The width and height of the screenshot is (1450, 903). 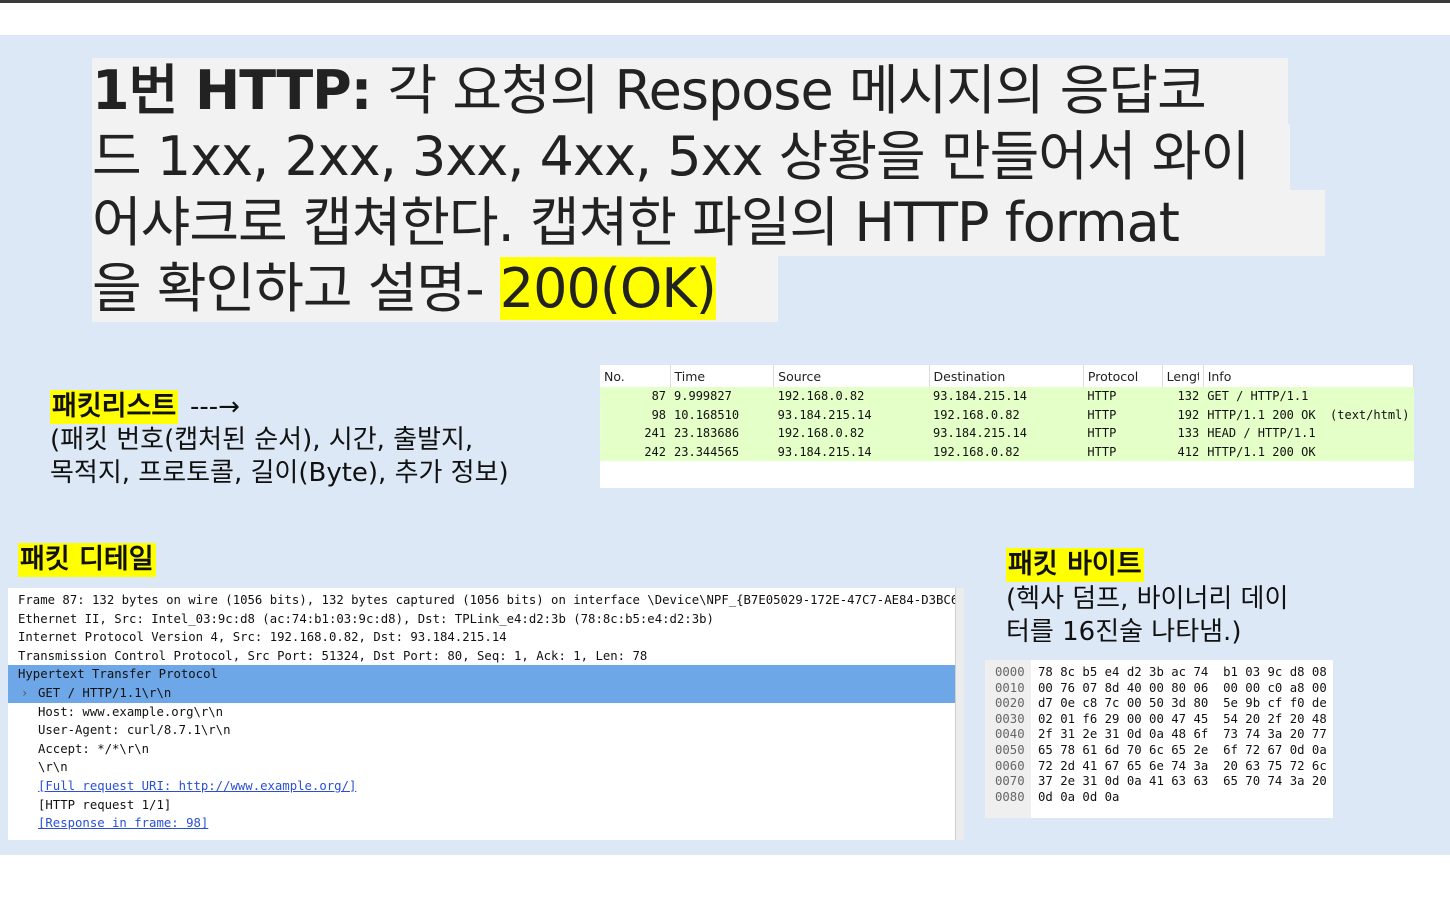 What do you see at coordinates (635, 433) in the screenshot?
I see `cell-no: 241` at bounding box center [635, 433].